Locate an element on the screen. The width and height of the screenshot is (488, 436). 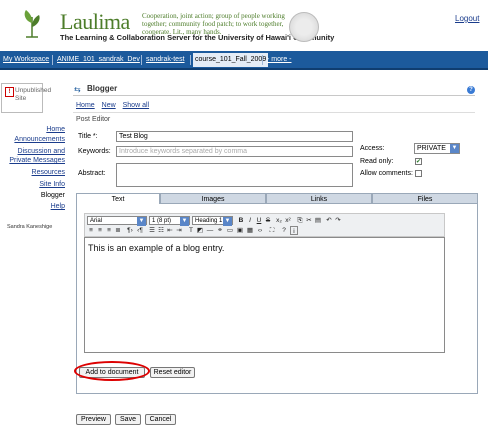
editor-content: This is an example of a blog entry. is located at coordinates (156, 248).